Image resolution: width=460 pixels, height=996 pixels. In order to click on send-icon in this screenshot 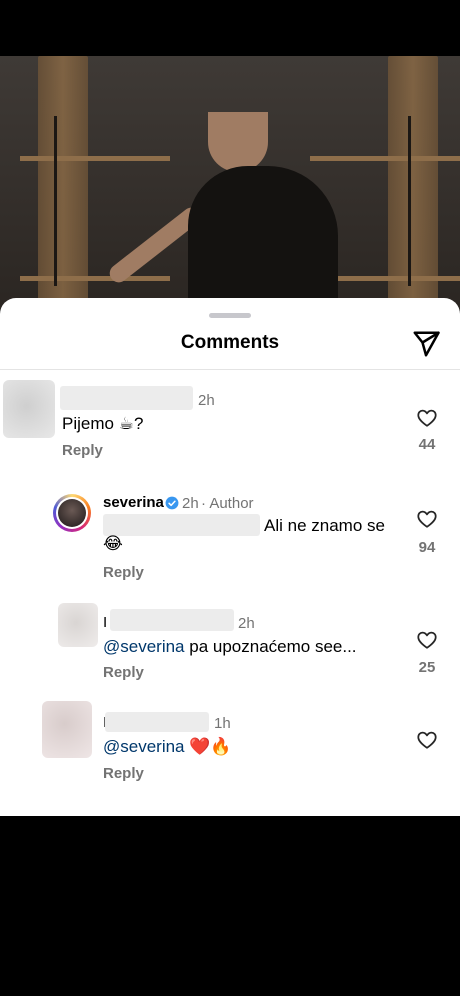, I will do `click(426, 344)`.